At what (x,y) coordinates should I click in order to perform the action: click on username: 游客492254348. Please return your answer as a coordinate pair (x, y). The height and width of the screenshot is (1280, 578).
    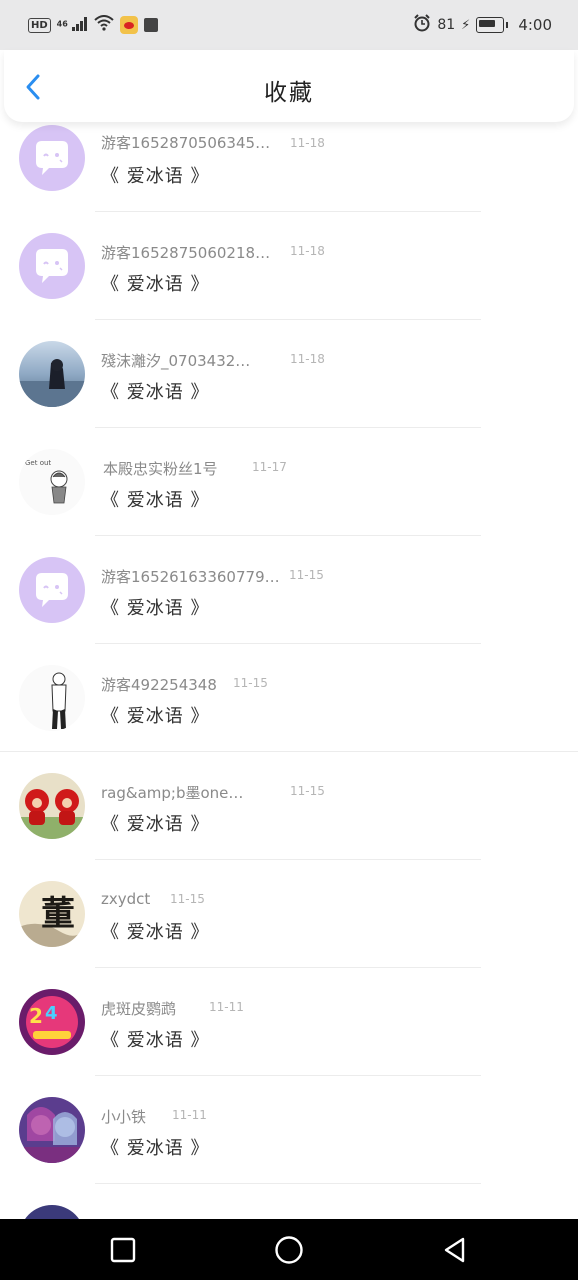
    Looking at the image, I should click on (159, 685).